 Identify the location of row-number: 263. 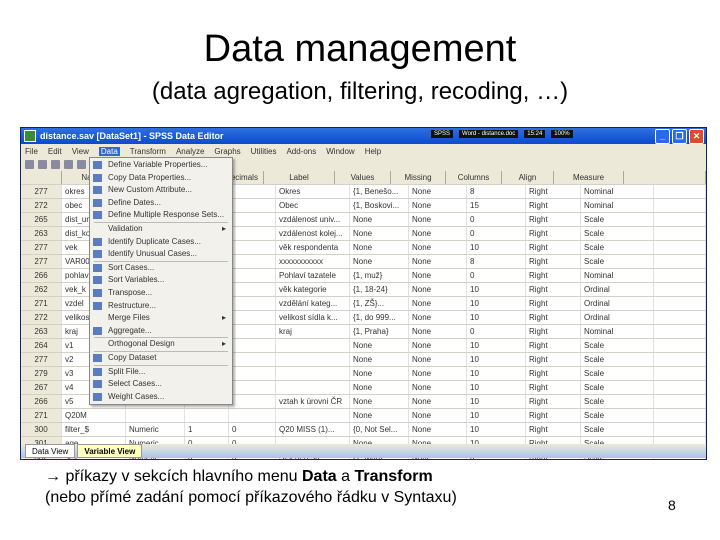
(41, 233).